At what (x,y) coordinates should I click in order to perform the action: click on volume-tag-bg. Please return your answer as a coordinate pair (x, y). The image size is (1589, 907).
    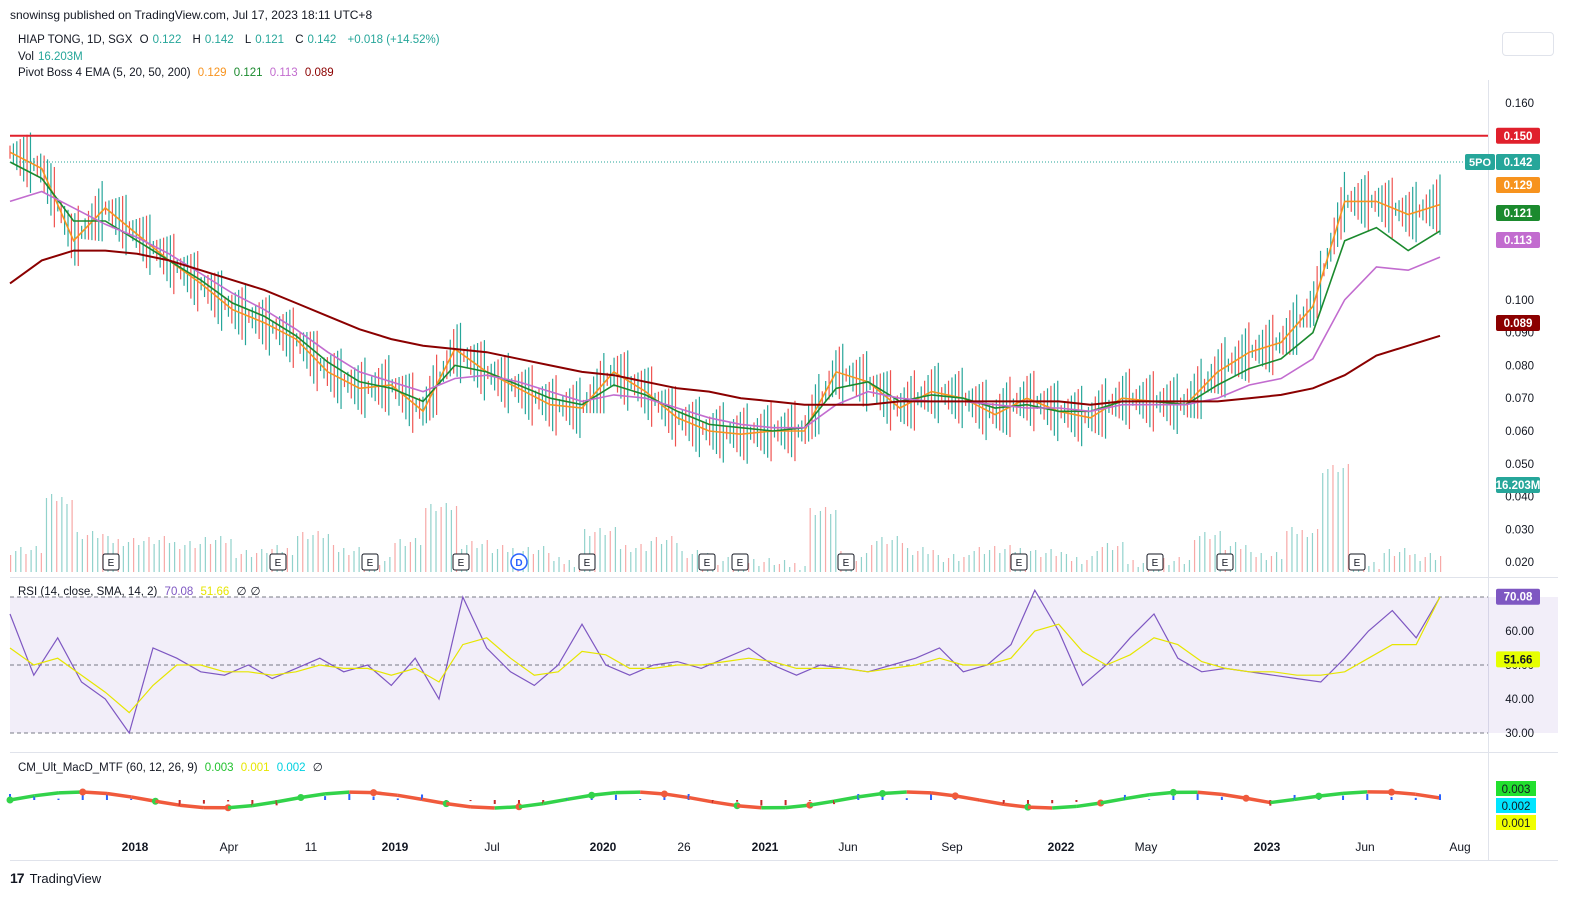
    Looking at the image, I should click on (1518, 485).